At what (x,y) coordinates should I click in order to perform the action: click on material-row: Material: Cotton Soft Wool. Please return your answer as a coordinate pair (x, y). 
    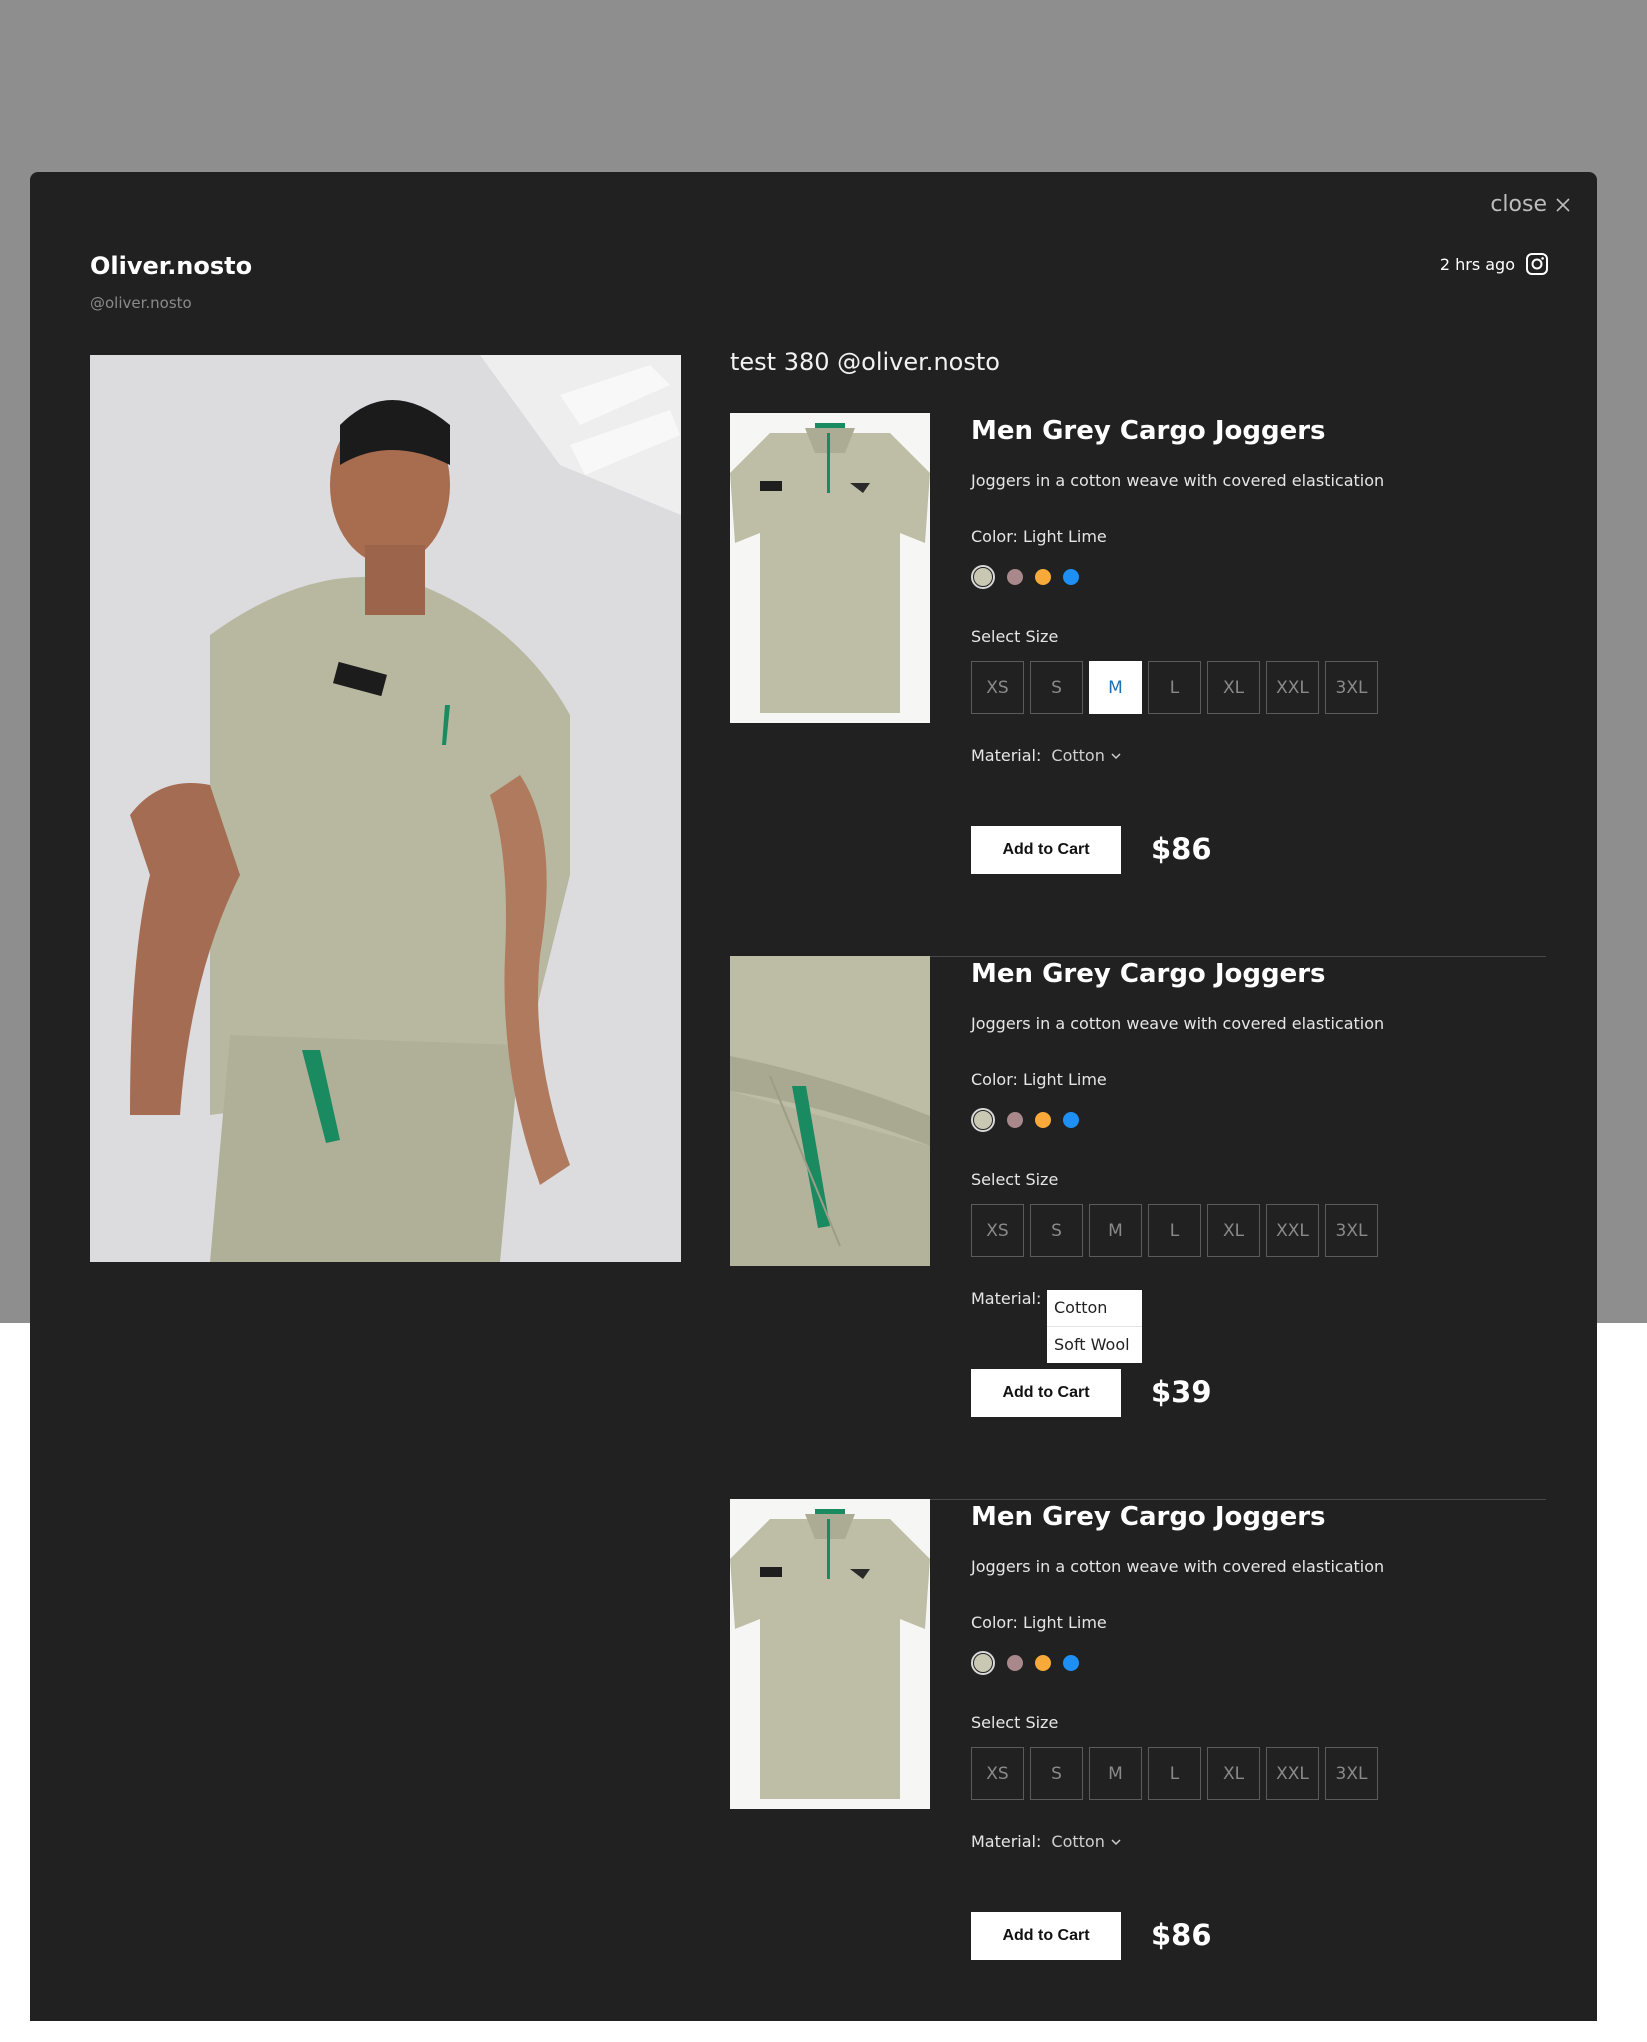
    Looking at the image, I should click on (1056, 1326).